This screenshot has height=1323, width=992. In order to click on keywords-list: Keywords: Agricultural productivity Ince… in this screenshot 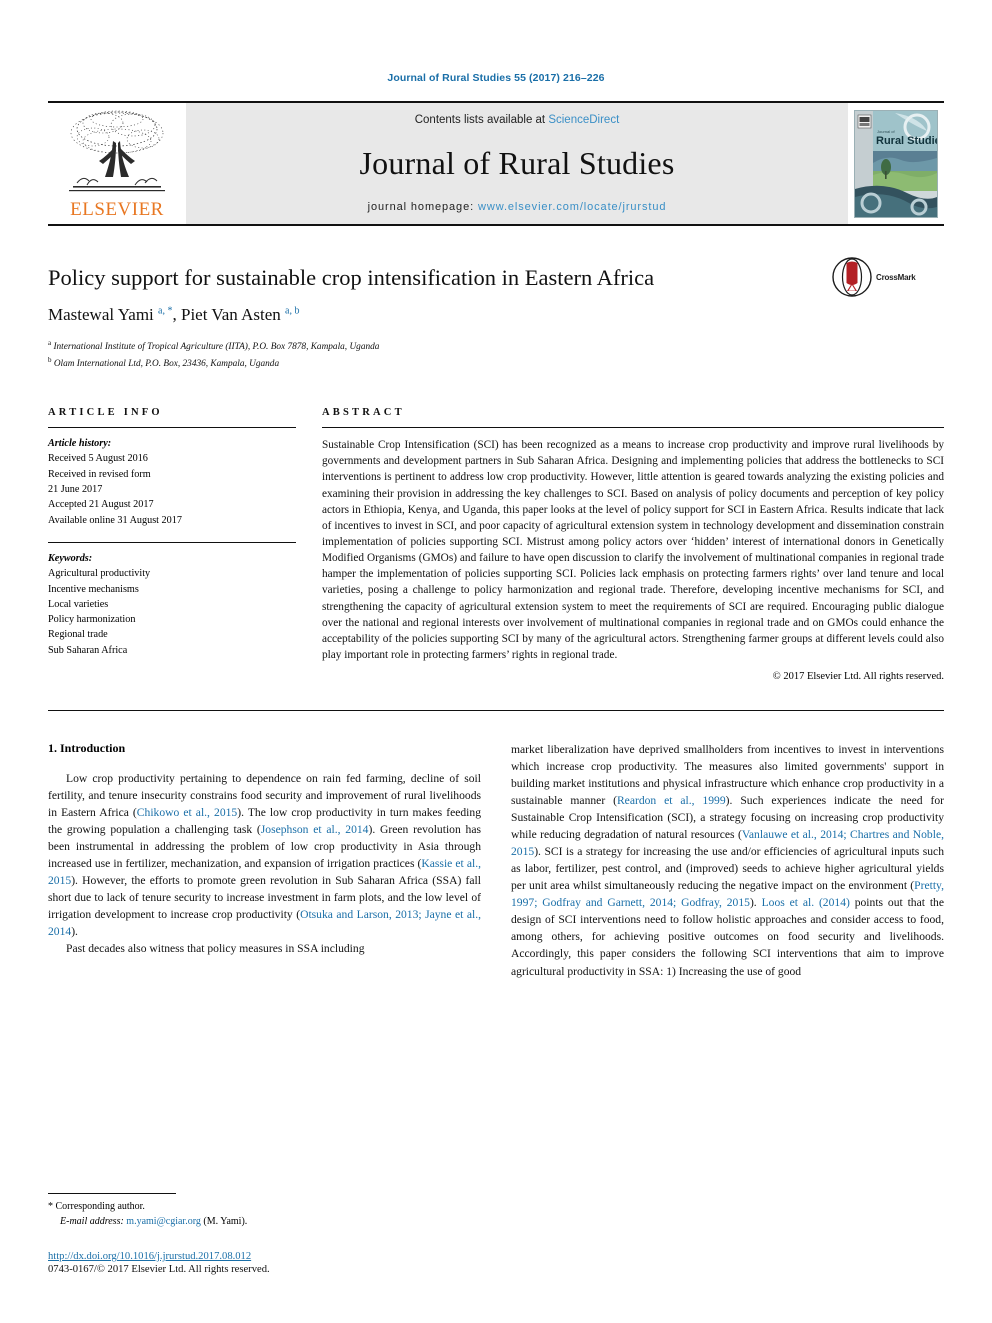, I will do `click(172, 600)`.